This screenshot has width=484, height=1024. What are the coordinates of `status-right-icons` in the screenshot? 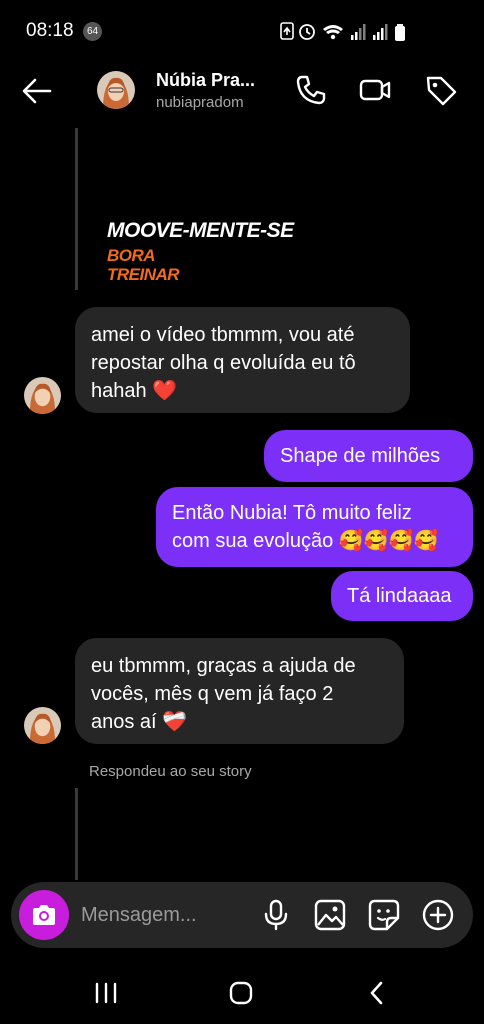 It's located at (342, 31).